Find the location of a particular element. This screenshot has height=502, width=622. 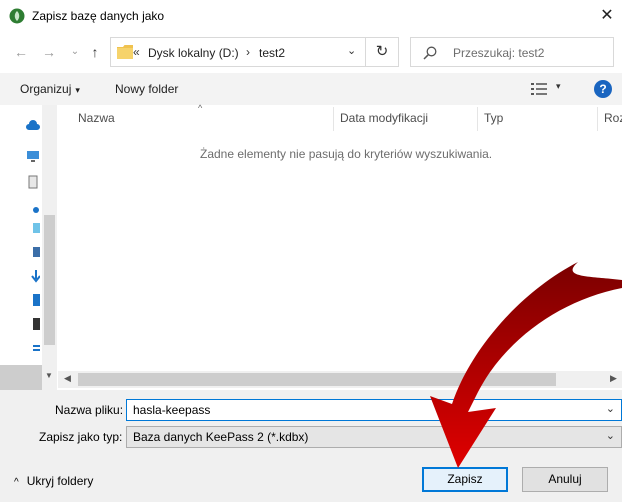

address-field: « Dysk lokalny (D:) › test2 ⌄ is located at coordinates (238, 52).